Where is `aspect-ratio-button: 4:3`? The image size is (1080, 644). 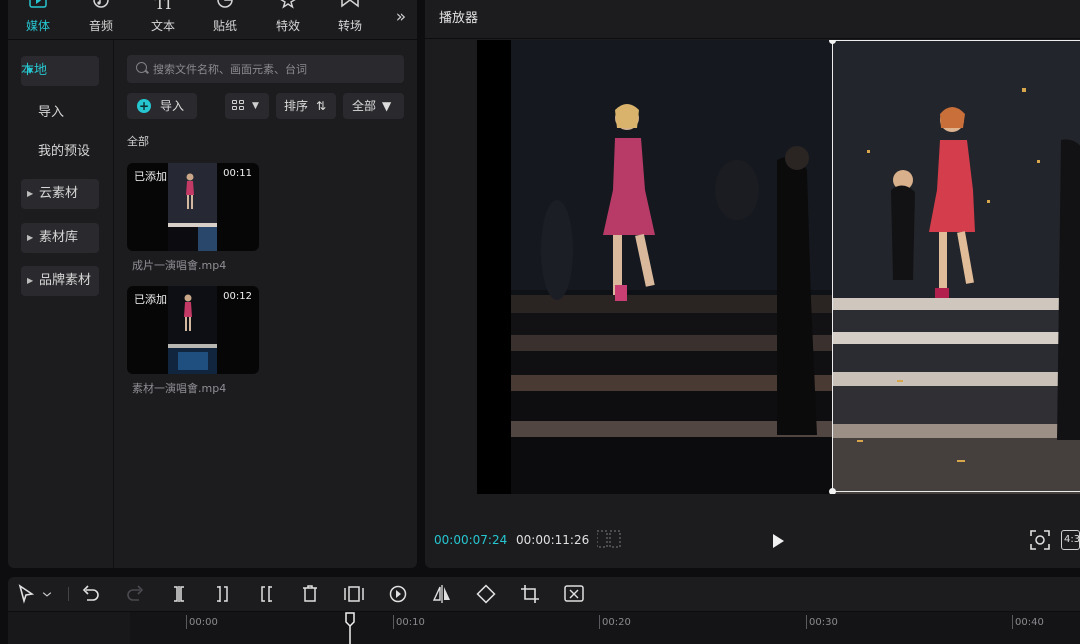
aspect-ratio-button: 4:3 is located at coordinates (1070, 540).